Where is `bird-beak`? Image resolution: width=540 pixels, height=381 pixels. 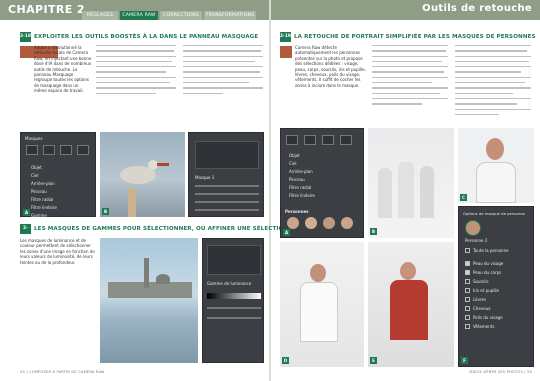
bird-beak is located at coordinates (163, 164).